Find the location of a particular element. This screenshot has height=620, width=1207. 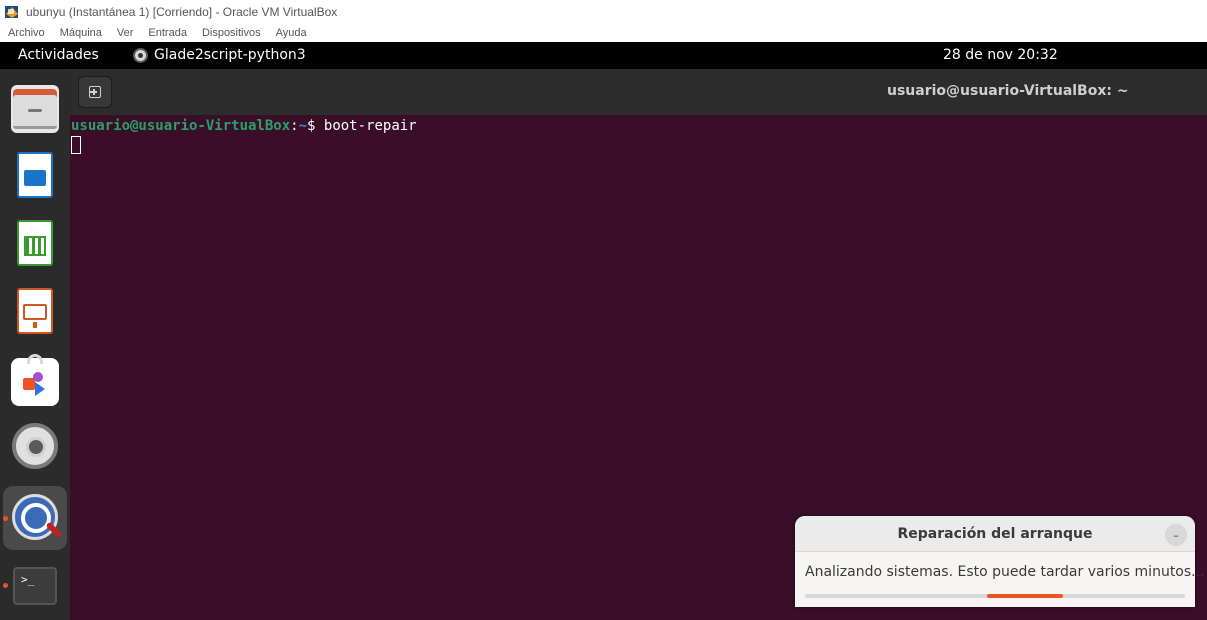

dialog-header: Reparación del arranque – is located at coordinates (995, 534).